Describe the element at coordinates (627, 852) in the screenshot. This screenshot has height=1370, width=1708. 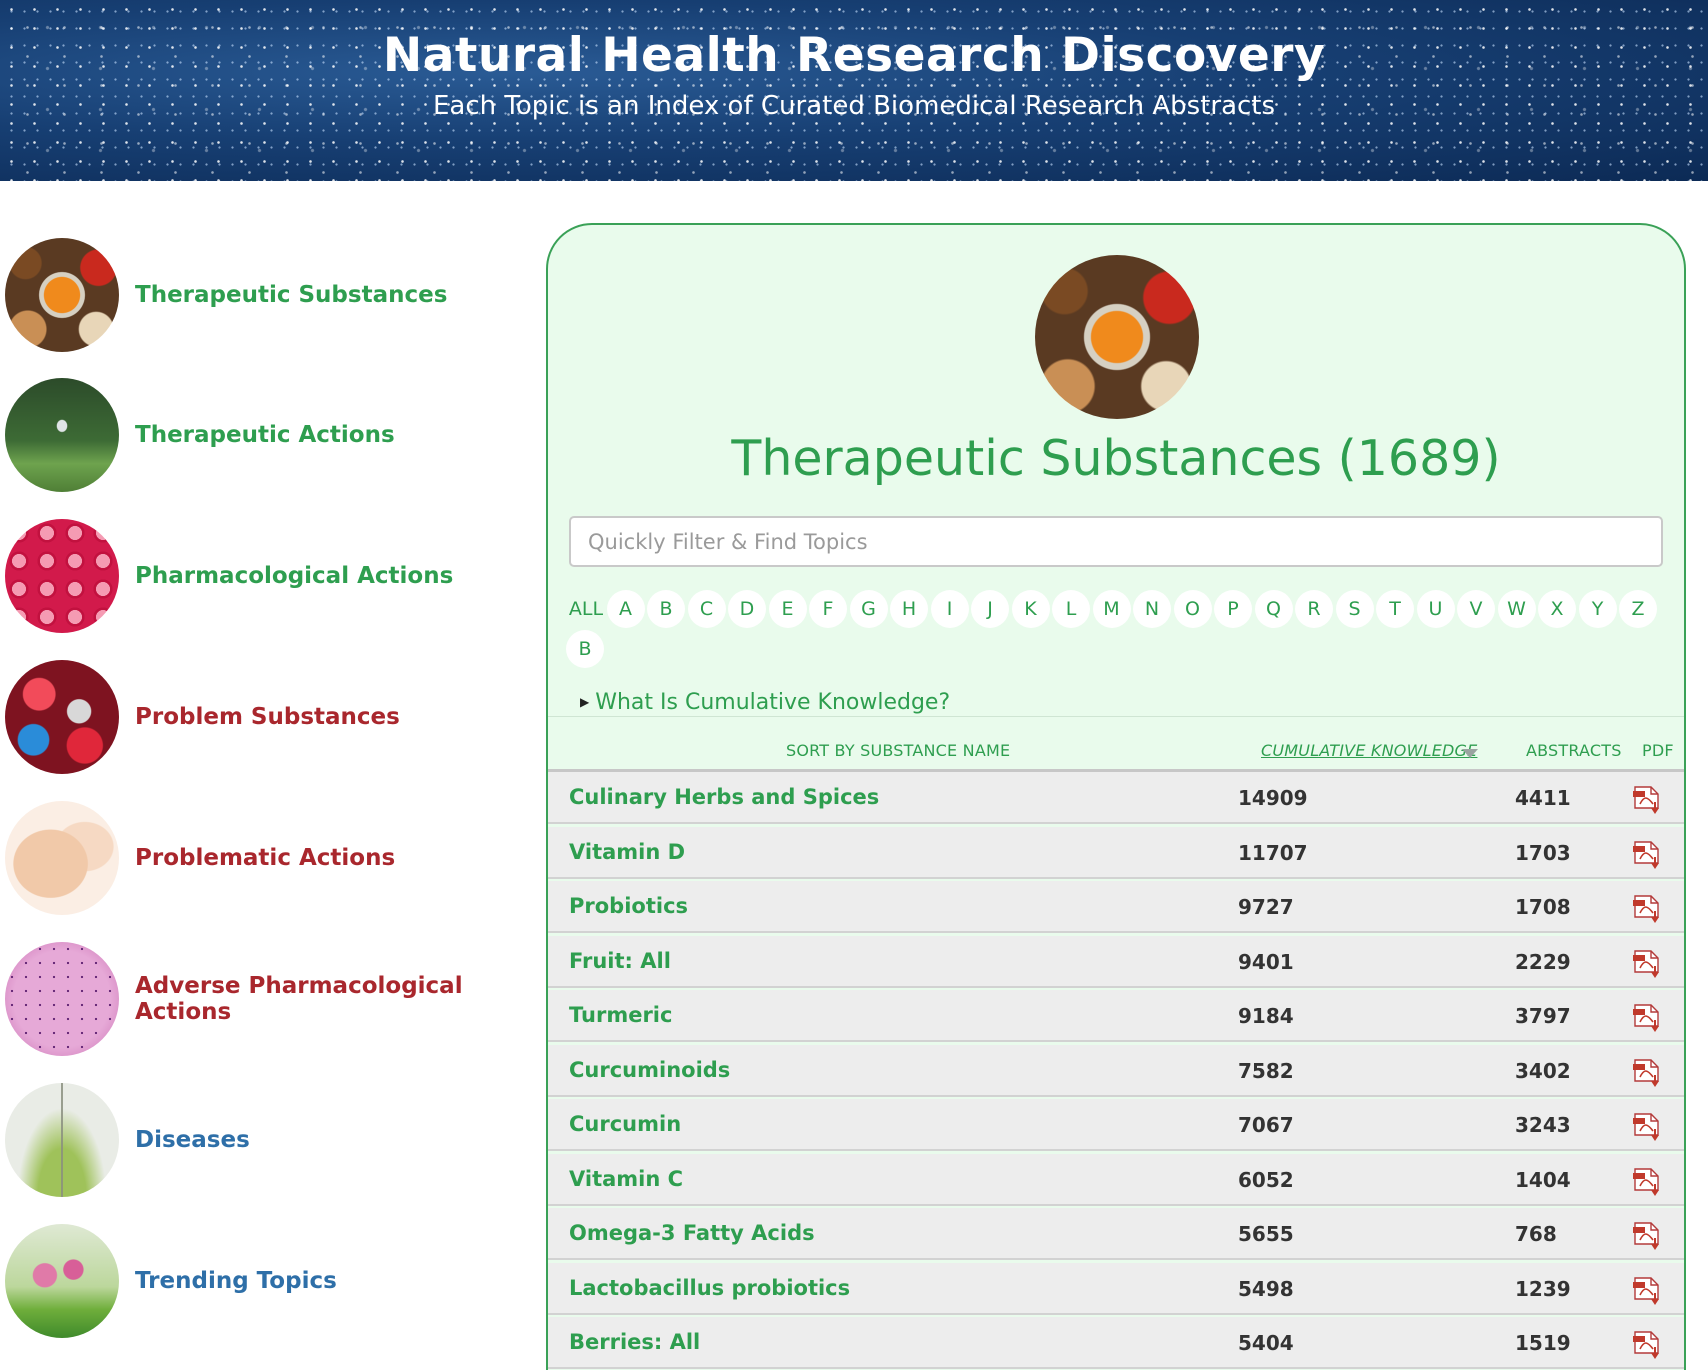
I see `substance-name-link: Vitamin D` at that location.